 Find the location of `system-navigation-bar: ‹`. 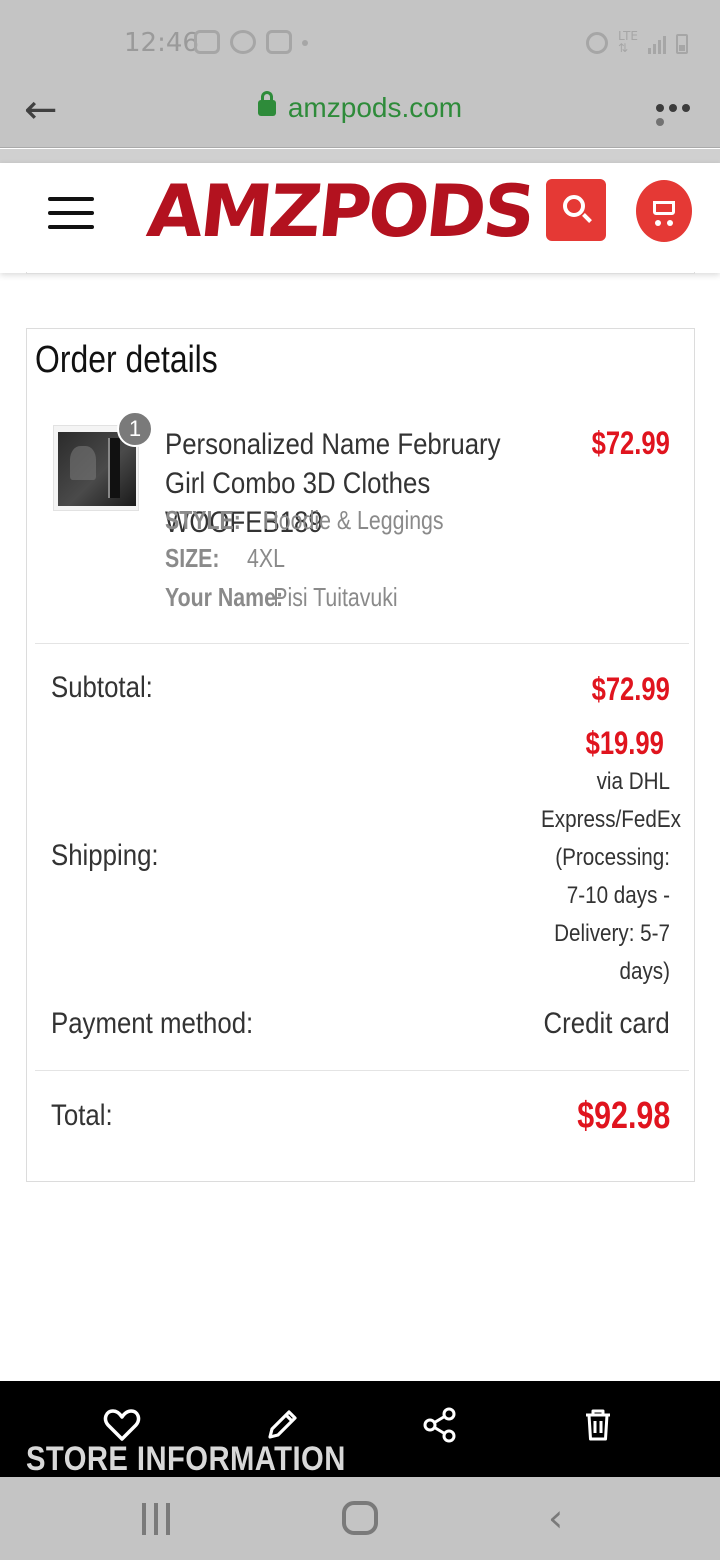

system-navigation-bar: ‹ is located at coordinates (360, 1518).